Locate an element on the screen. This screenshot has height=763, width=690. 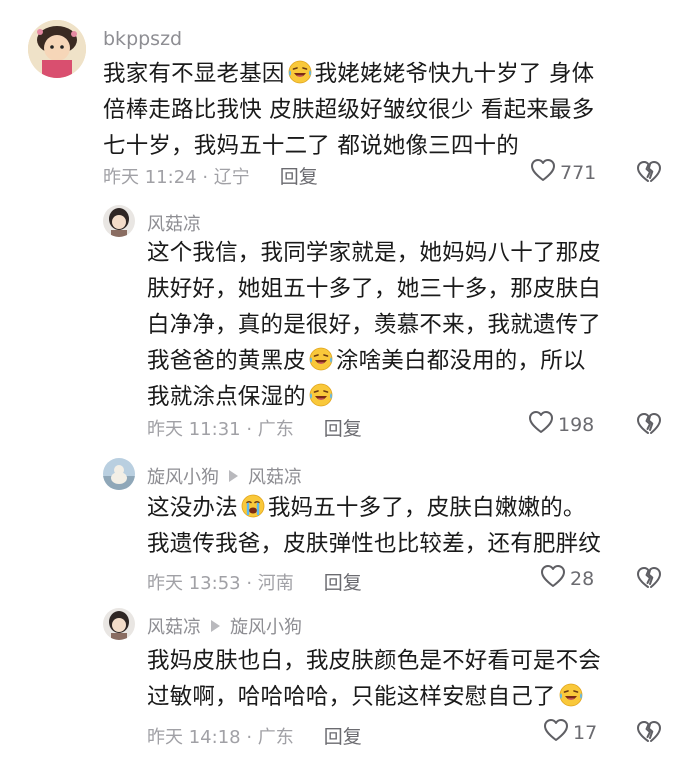
text-segment: 我爸爸的黄黑皮 is located at coordinates (226, 361).